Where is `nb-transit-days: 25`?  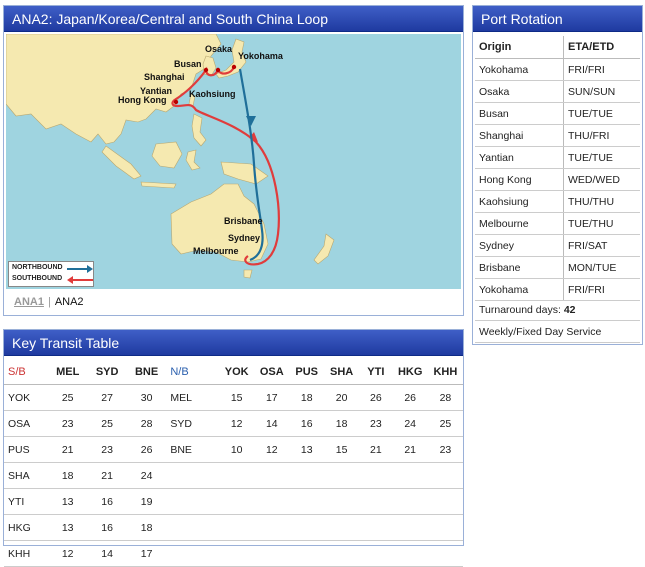
nb-transit-days: 25 is located at coordinates (445, 423).